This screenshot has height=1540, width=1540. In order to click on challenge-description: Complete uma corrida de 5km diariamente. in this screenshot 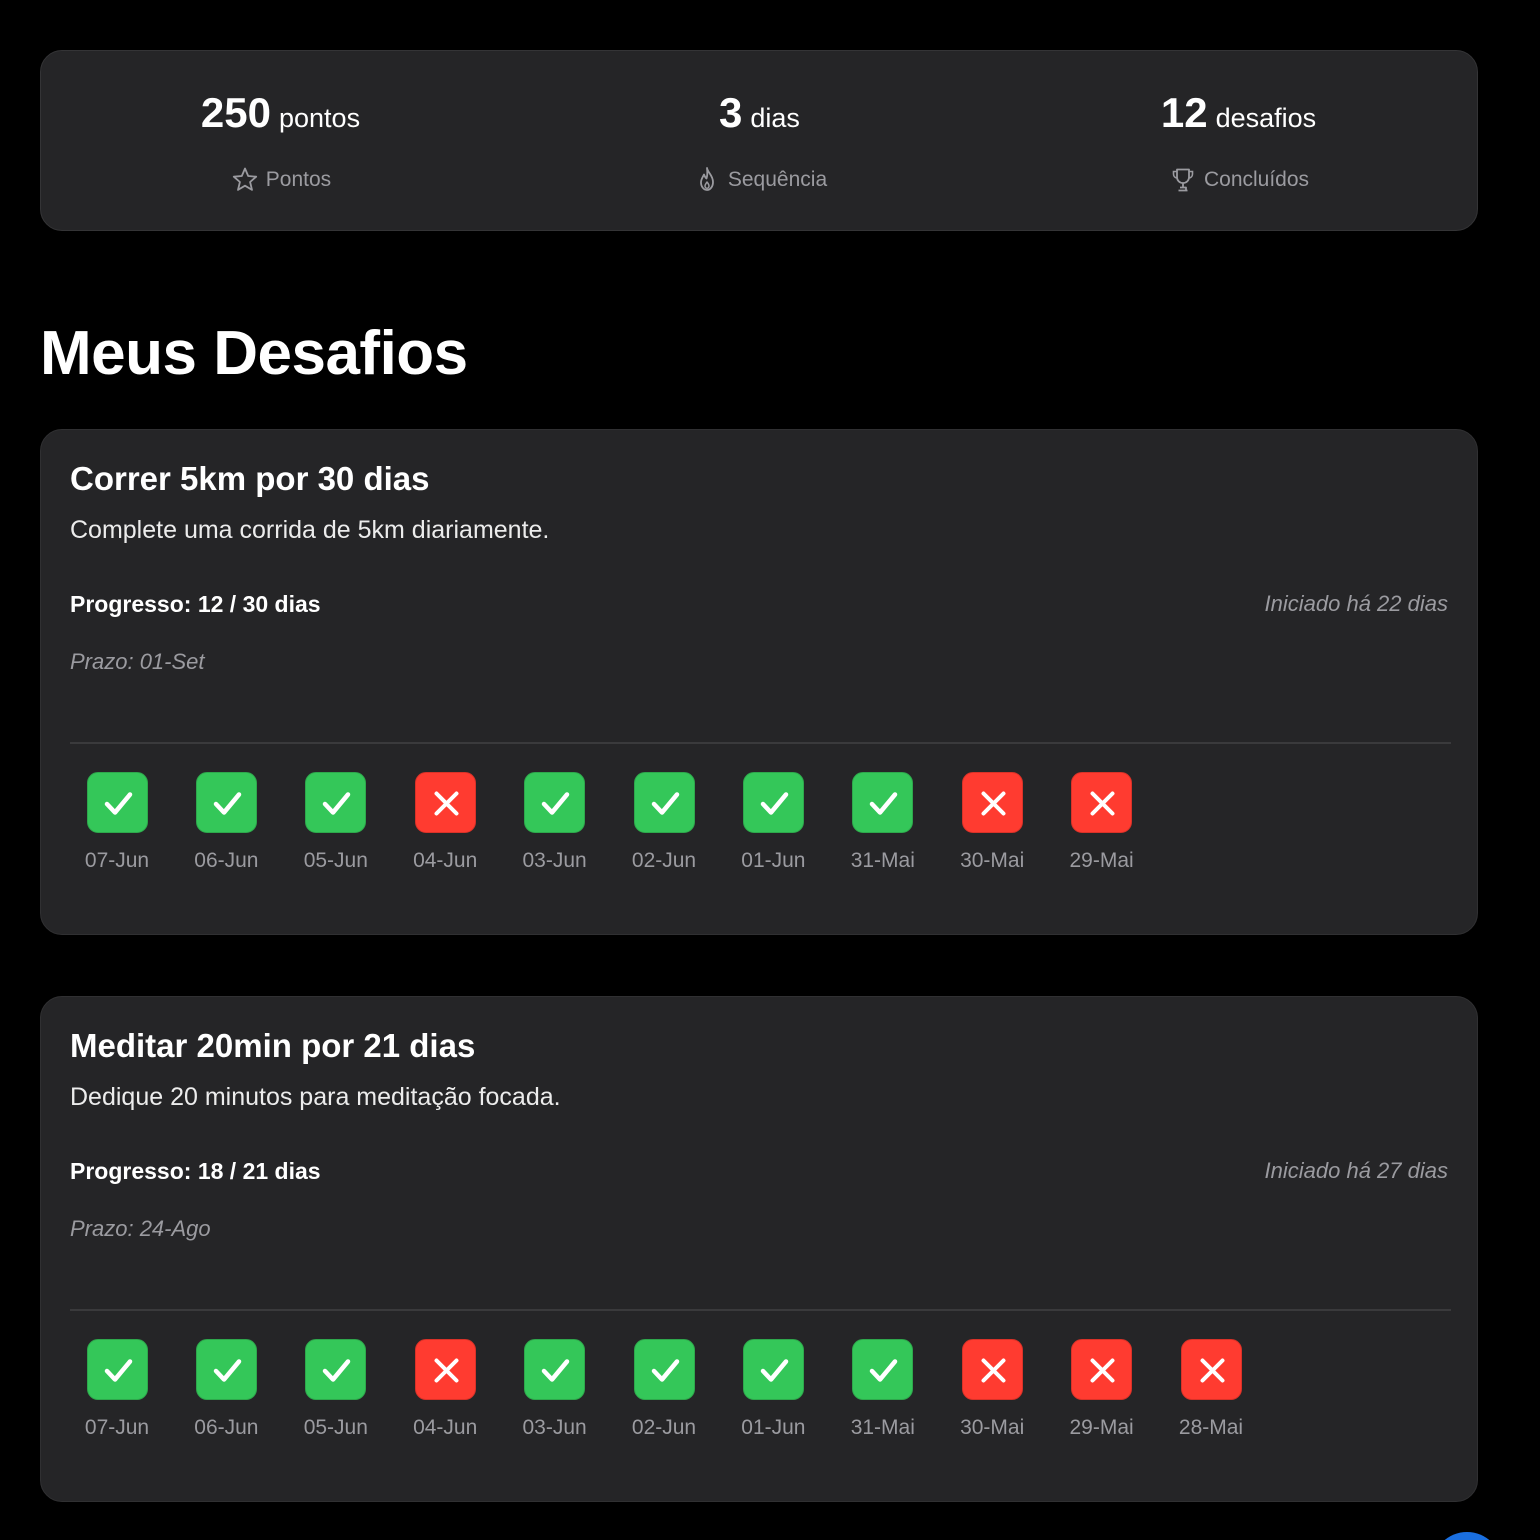, I will do `click(310, 530)`.